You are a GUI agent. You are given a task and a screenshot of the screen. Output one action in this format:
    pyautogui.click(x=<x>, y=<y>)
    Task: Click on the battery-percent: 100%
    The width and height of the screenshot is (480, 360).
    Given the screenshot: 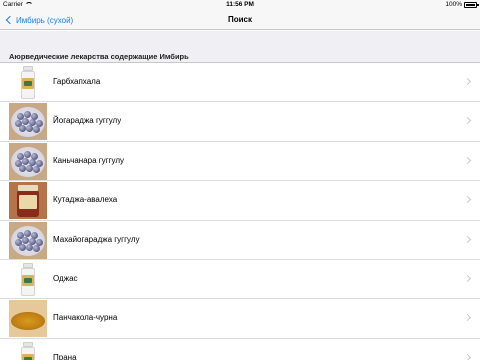 What is the action you would take?
    pyautogui.click(x=453, y=4)
    